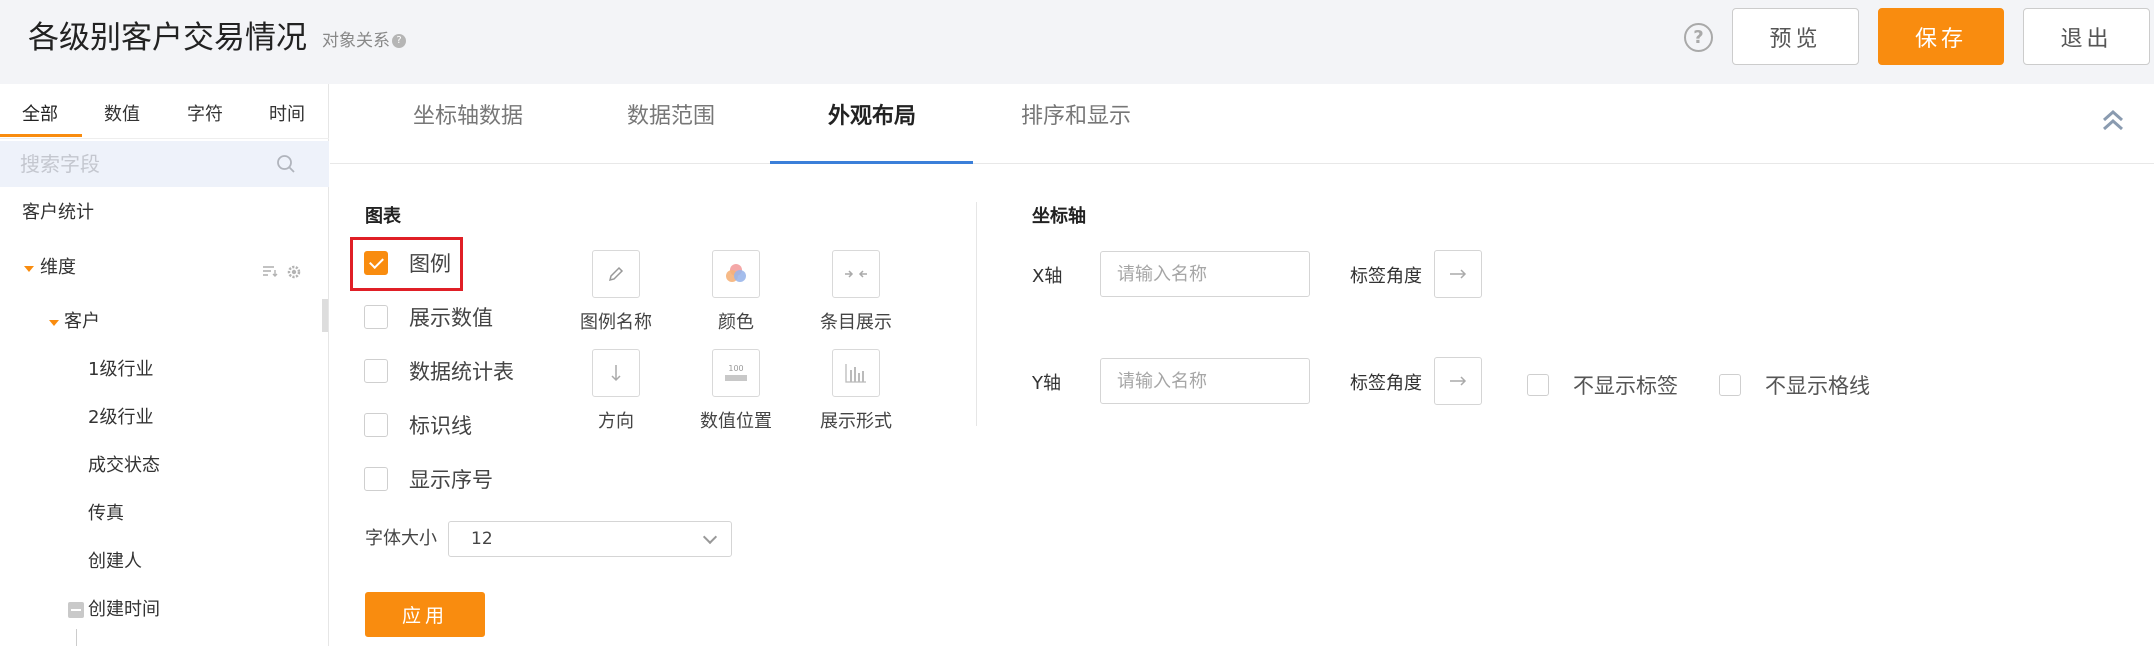  Describe the element at coordinates (1242, 124) in the screenshot. I see `settings-tabs: 坐标轴数据 数据范围 外观布局 排序和显示` at that location.